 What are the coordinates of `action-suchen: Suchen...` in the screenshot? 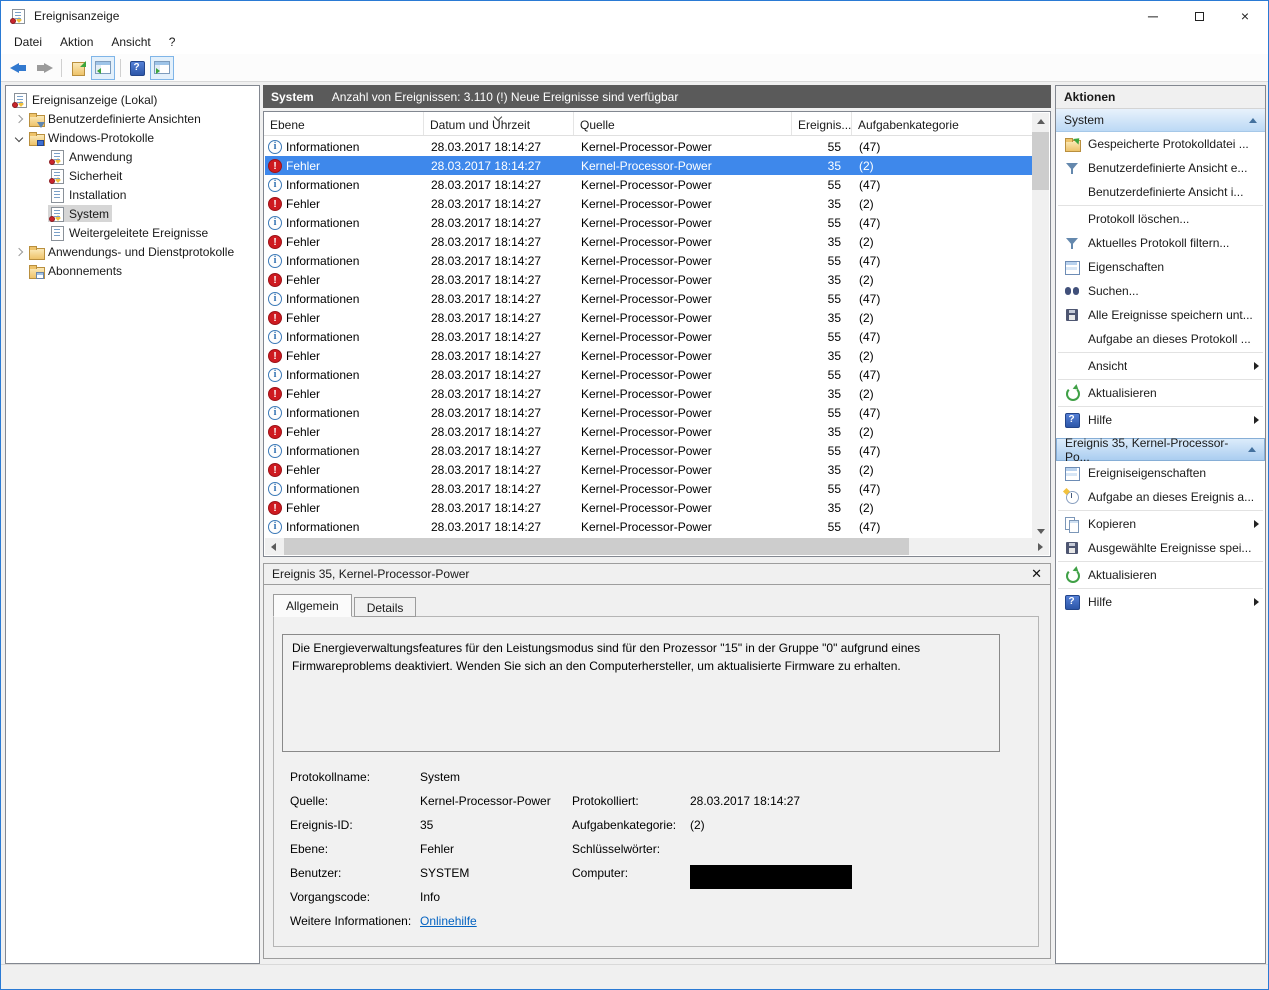 It's located at (1160, 291).